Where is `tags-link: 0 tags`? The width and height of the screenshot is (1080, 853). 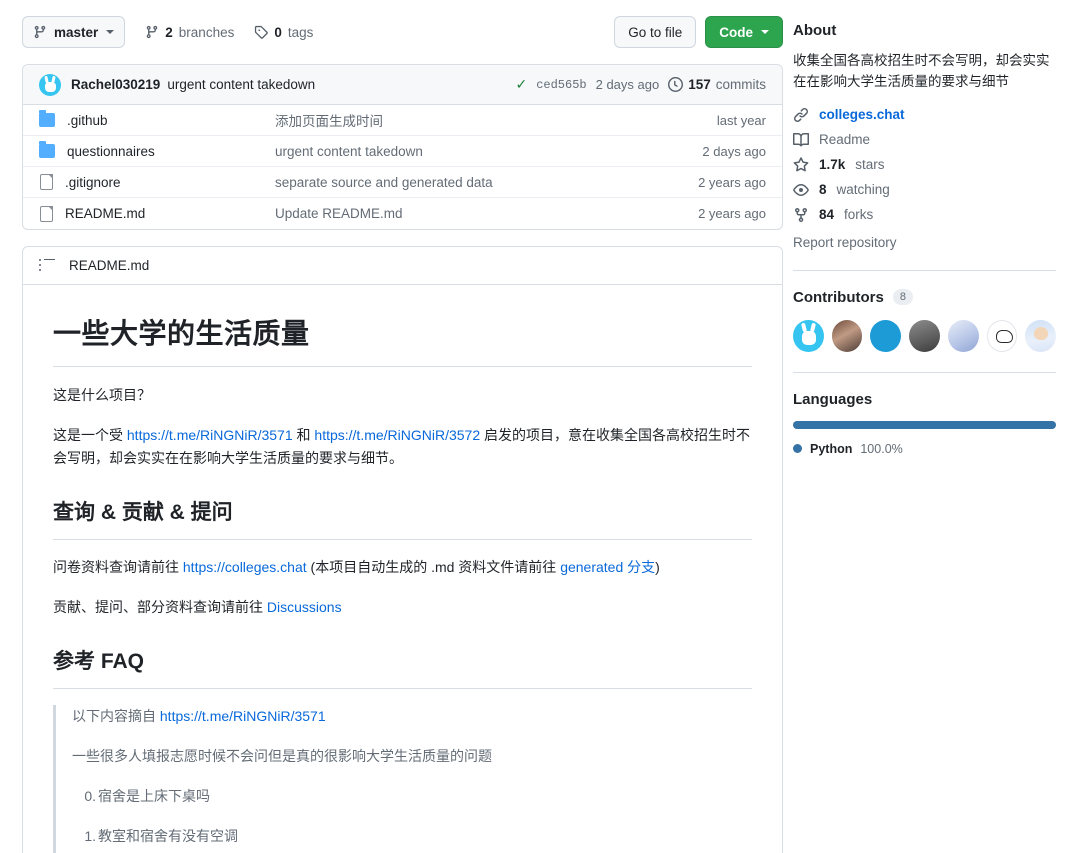
tags-link: 0 tags is located at coordinates (283, 32).